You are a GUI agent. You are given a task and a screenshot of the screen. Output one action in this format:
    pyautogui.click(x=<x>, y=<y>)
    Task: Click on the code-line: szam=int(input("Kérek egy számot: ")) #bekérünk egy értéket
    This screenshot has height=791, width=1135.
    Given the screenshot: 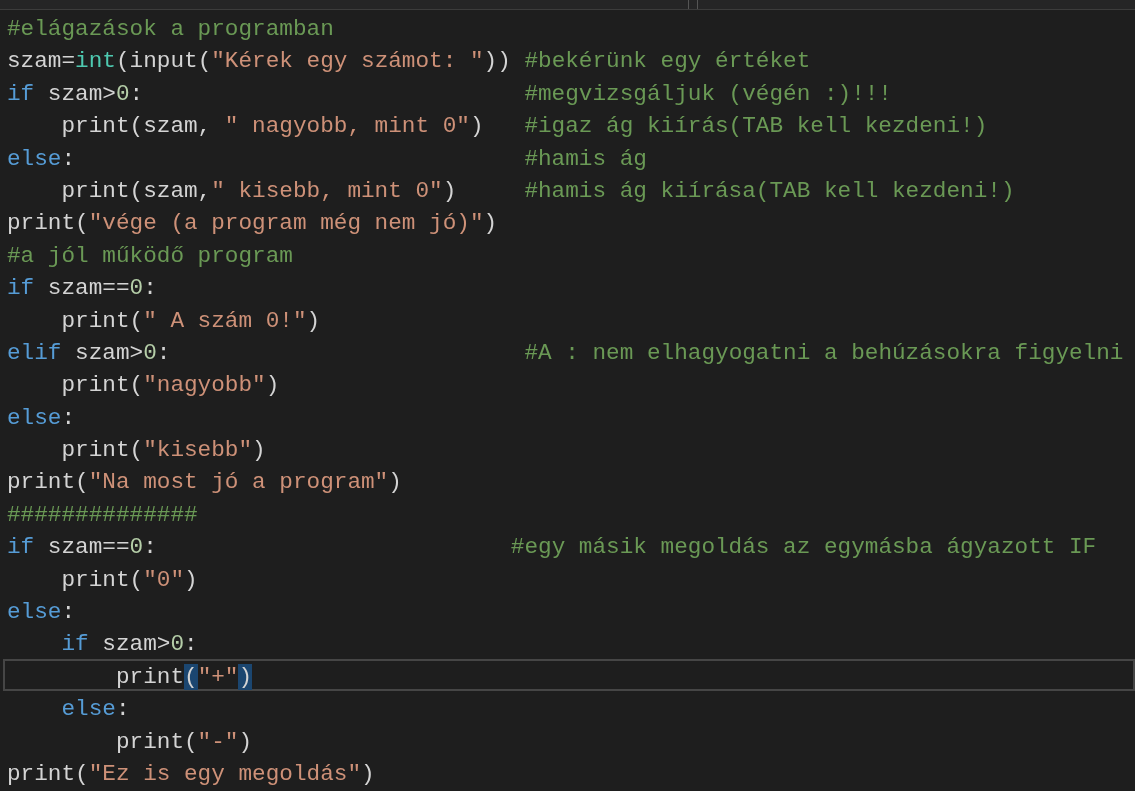 What is the action you would take?
    pyautogui.click(x=409, y=61)
    